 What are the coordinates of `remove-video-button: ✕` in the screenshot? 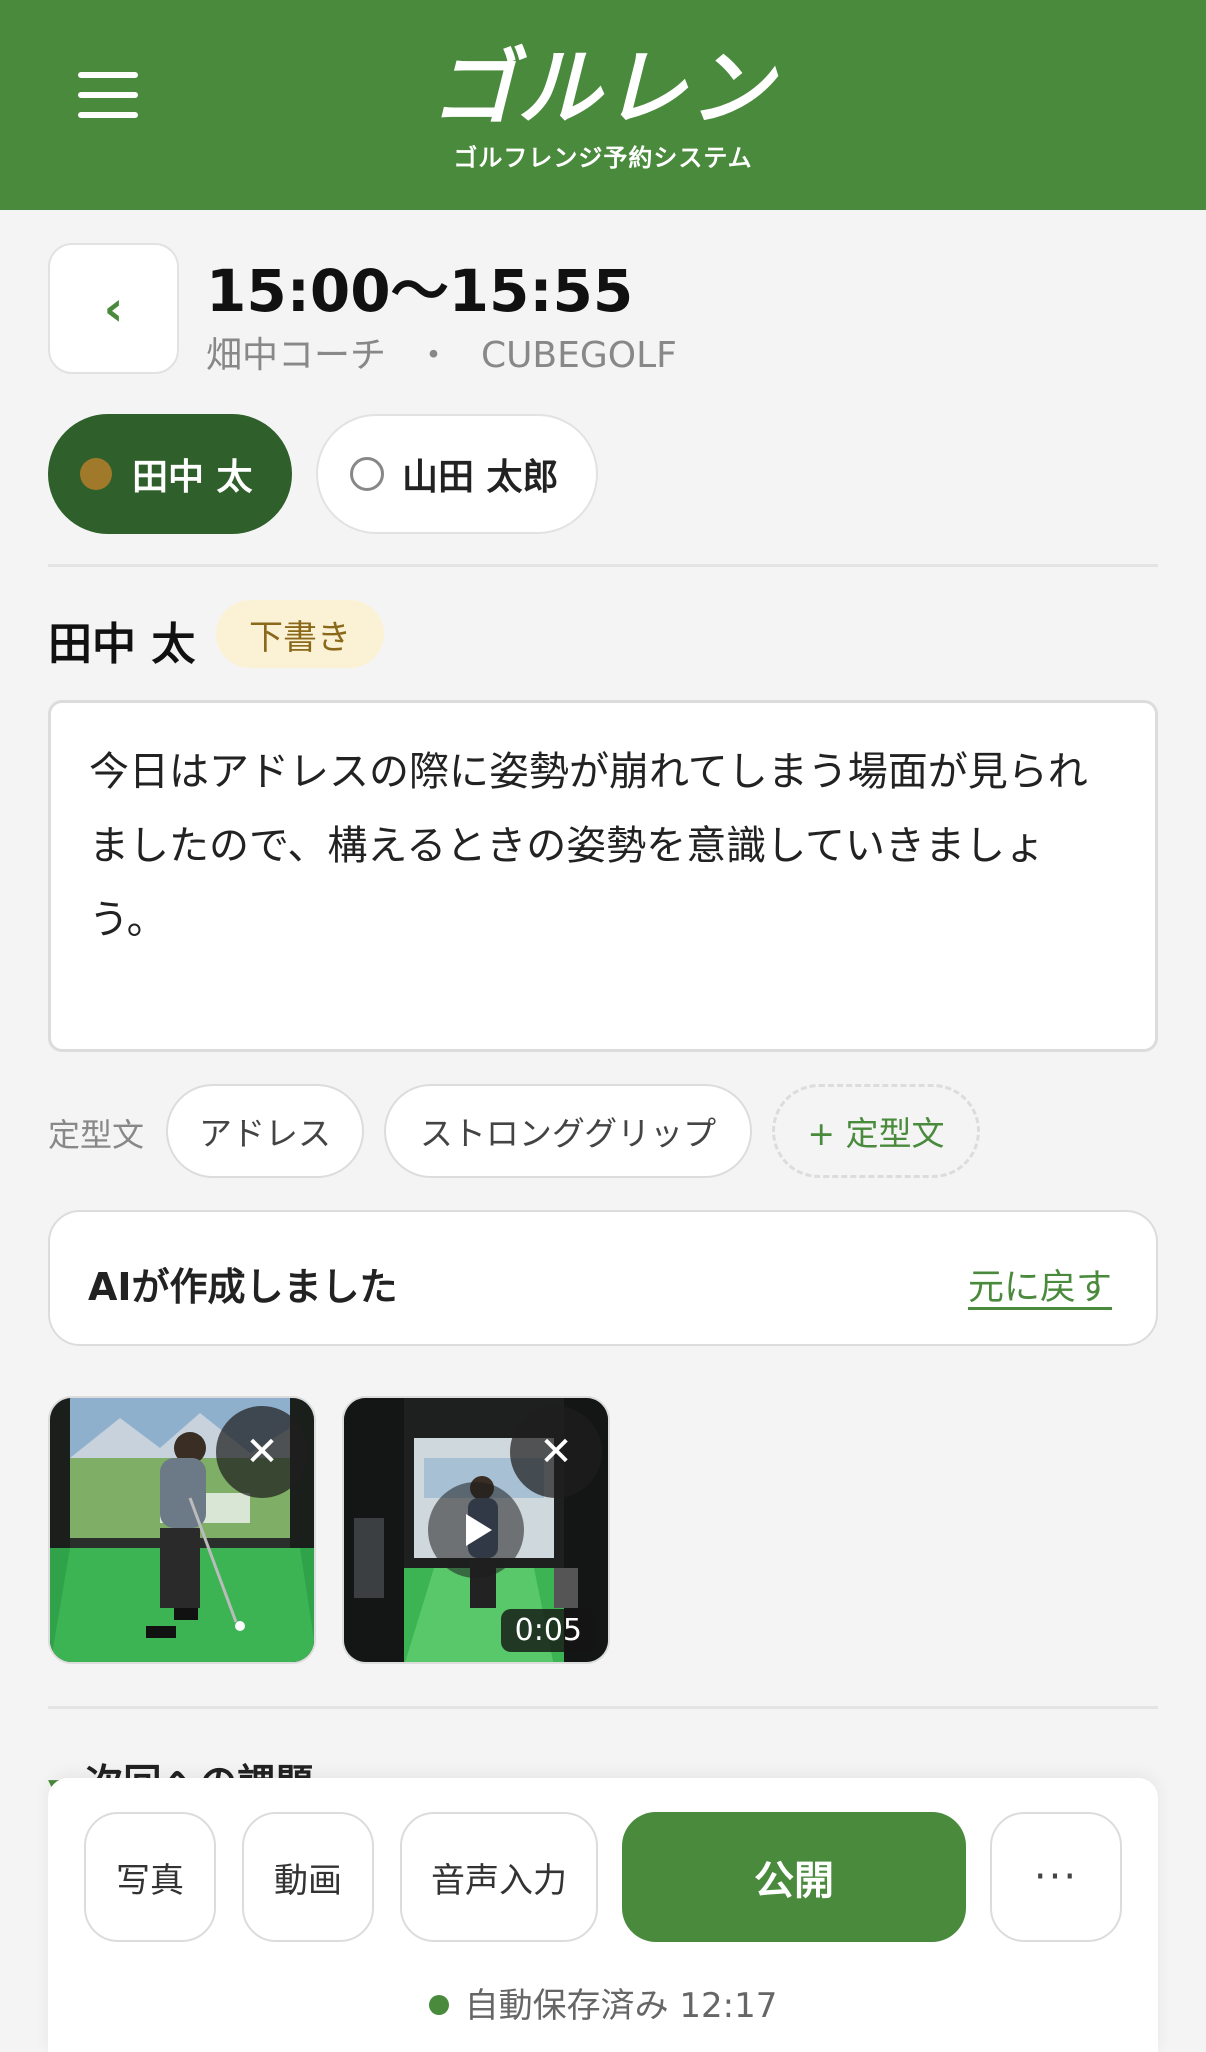 It's located at (556, 1452).